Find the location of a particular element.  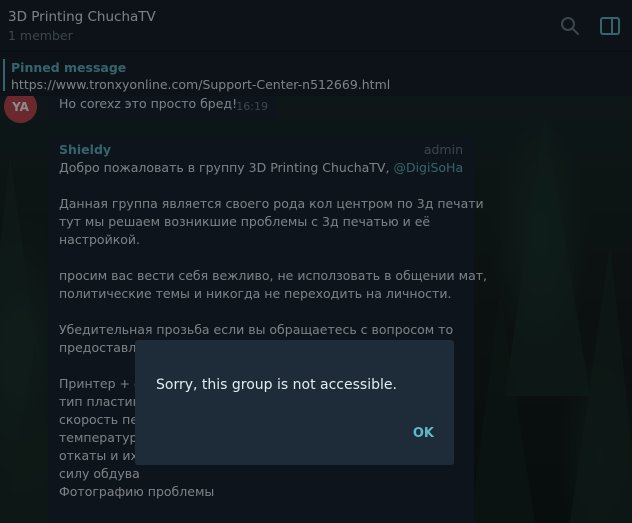

ok-button: OK is located at coordinates (423, 433).